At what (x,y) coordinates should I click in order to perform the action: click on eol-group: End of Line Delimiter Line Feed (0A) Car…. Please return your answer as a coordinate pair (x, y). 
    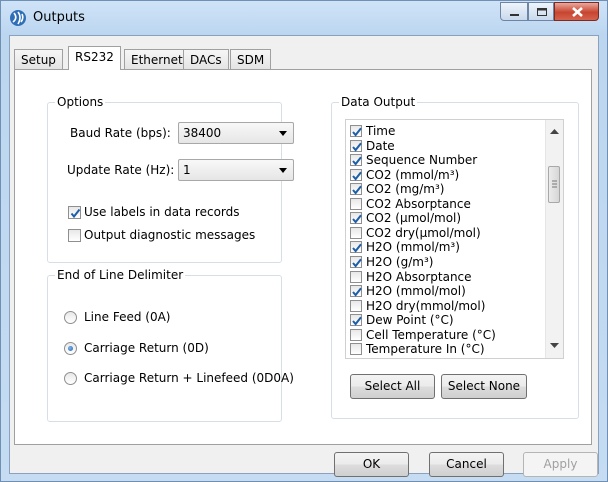
    Looking at the image, I should click on (170, 345).